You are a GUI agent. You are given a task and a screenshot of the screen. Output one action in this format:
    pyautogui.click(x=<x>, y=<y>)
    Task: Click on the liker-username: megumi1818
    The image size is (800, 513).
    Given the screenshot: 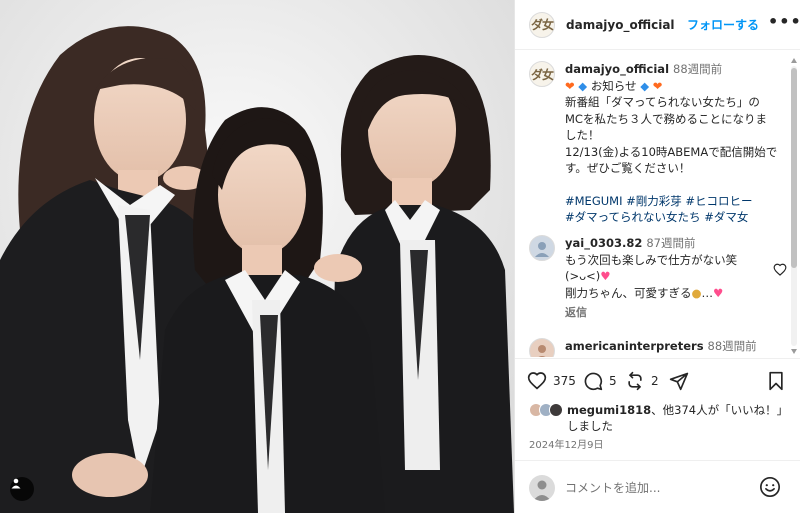 What is the action you would take?
    pyautogui.click(x=609, y=410)
    